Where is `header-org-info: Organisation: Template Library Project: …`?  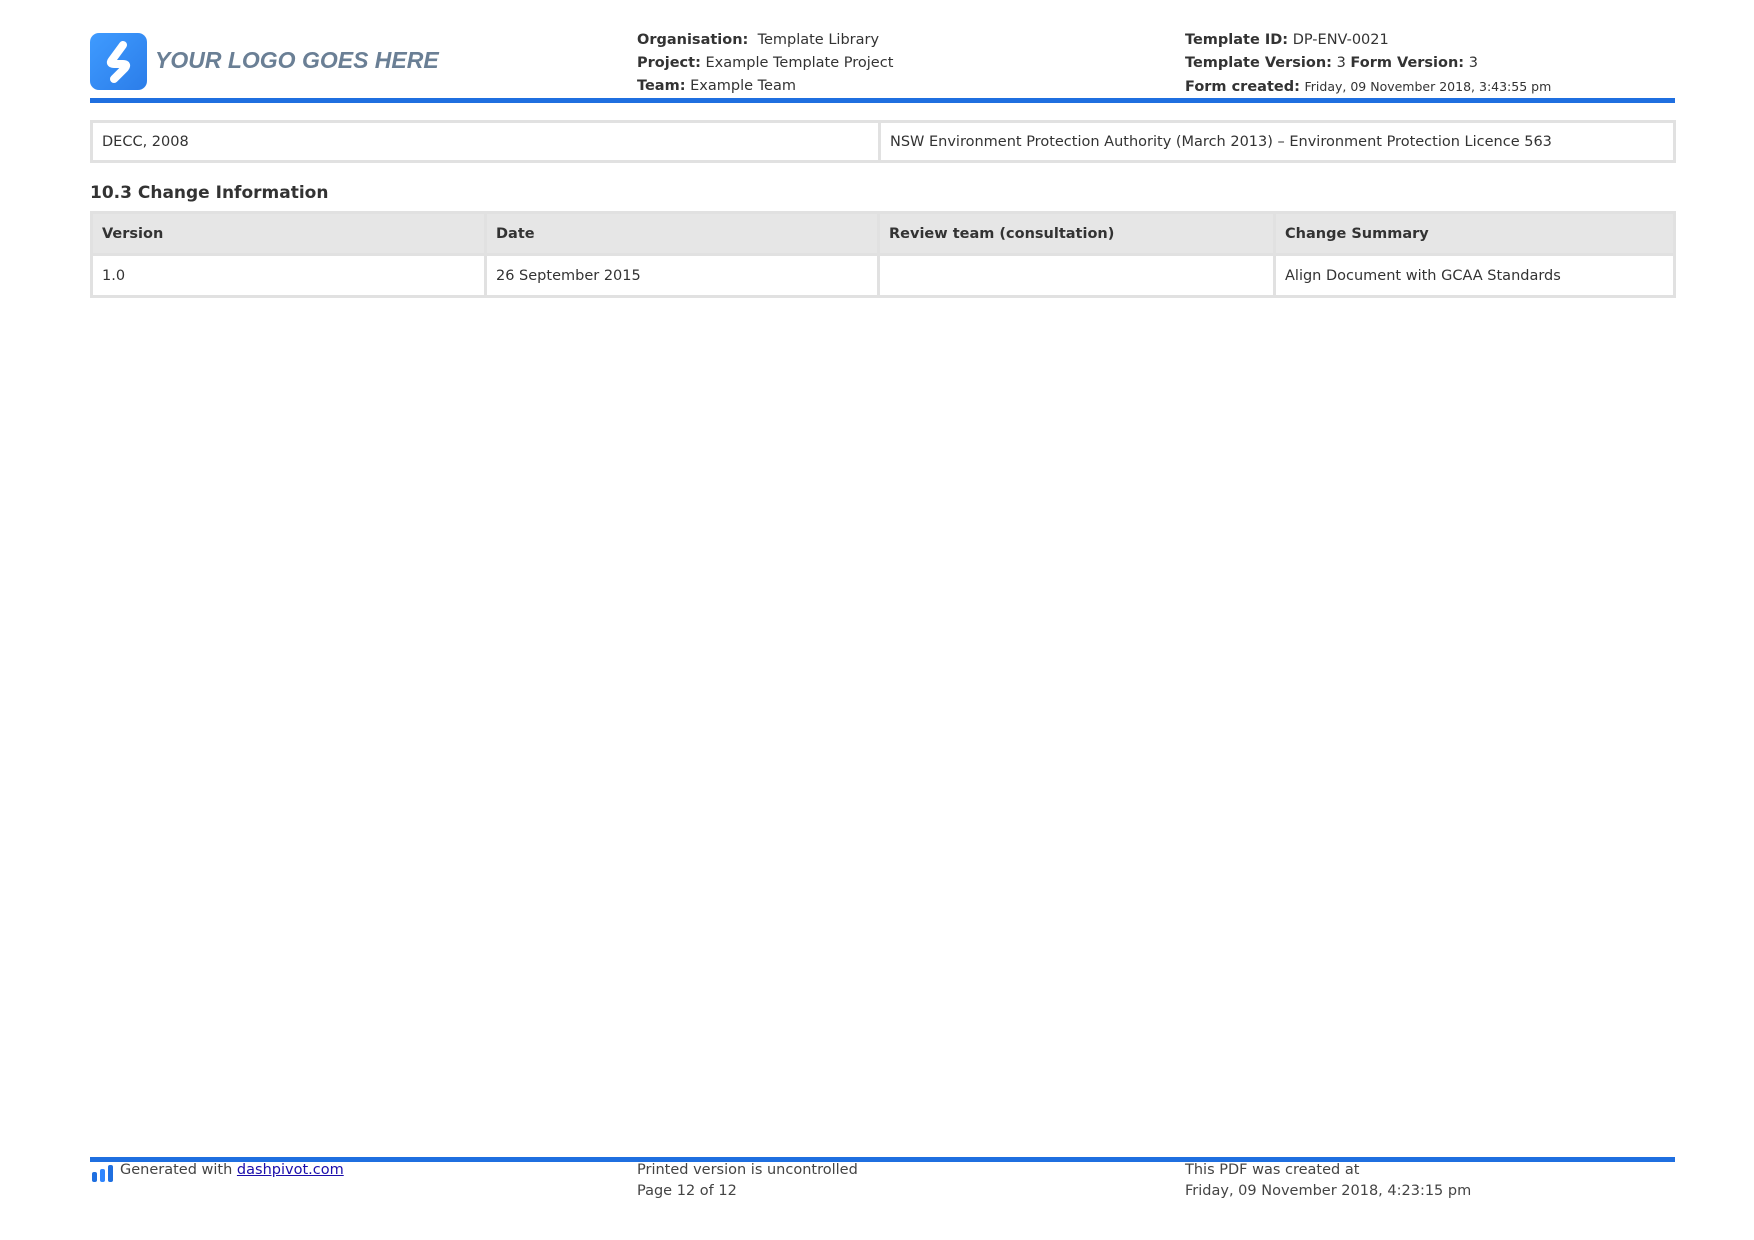
header-org-info: Organisation: Template Library Project: … is located at coordinates (765, 63).